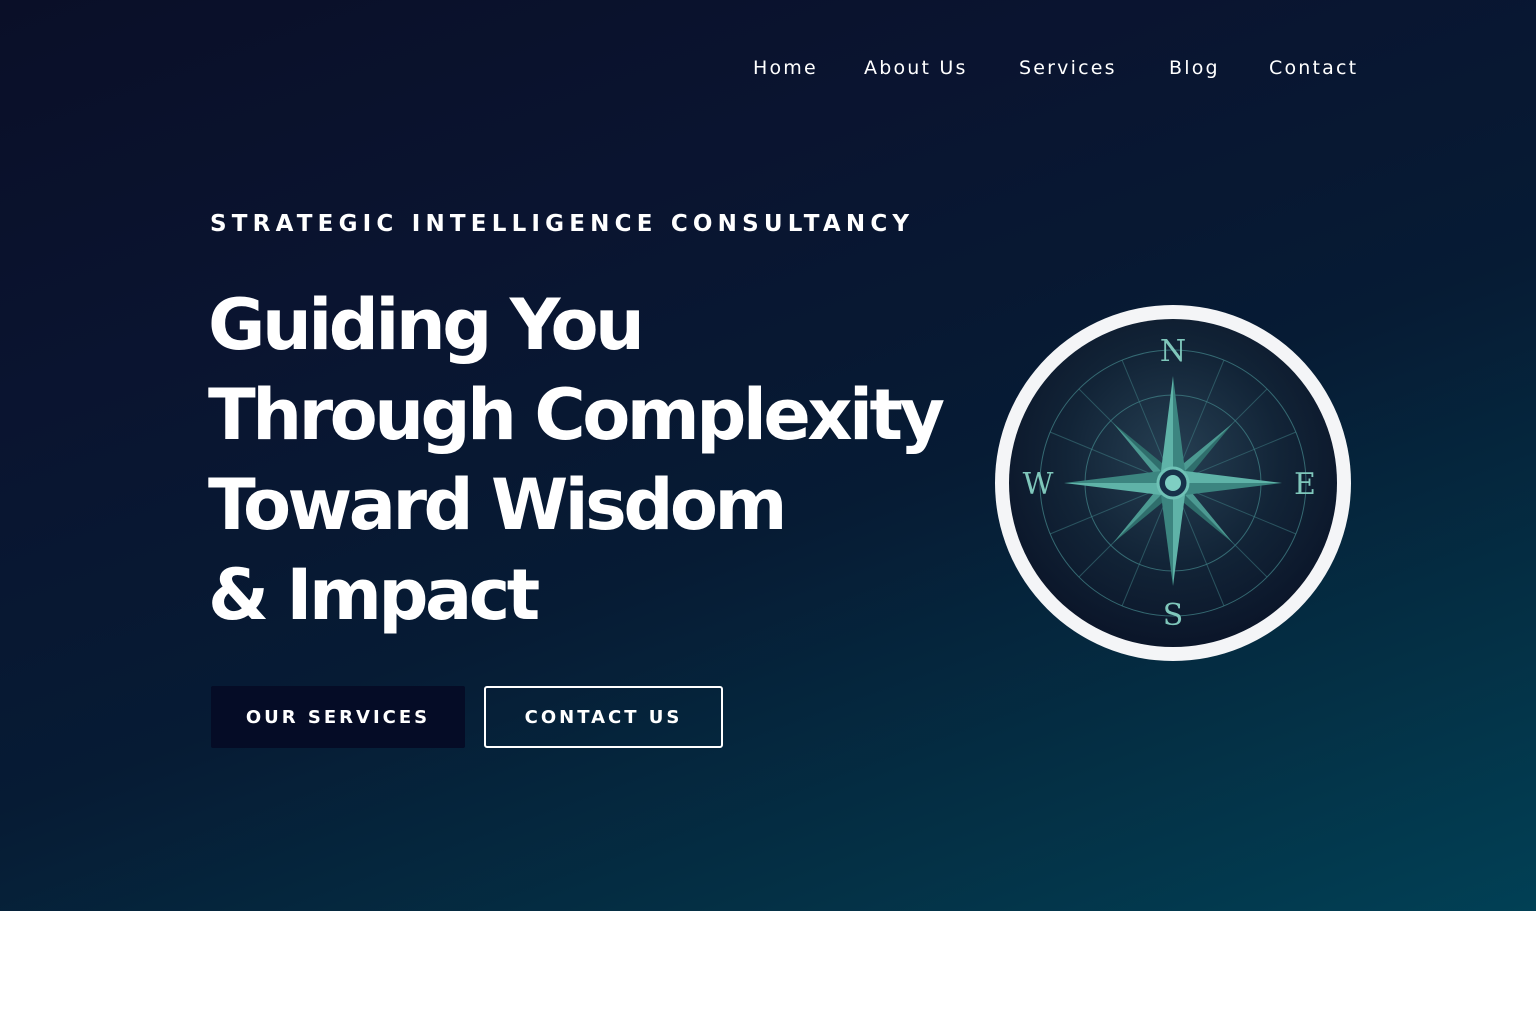 The width and height of the screenshot is (1536, 1024). I want to click on compass-north-label: N, so click(1173, 351).